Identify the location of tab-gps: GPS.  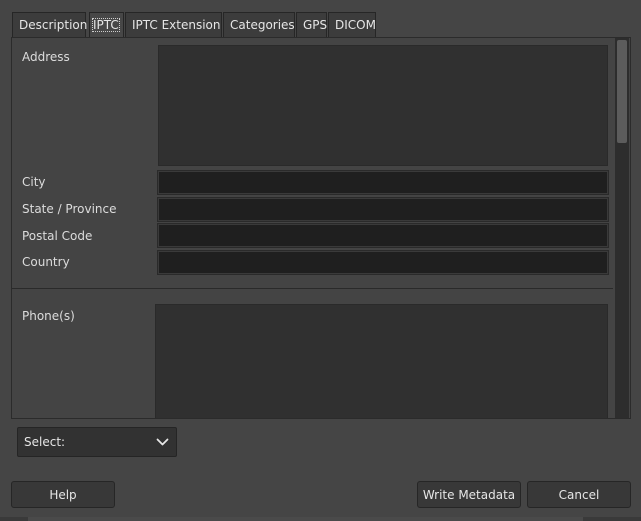
(311, 24).